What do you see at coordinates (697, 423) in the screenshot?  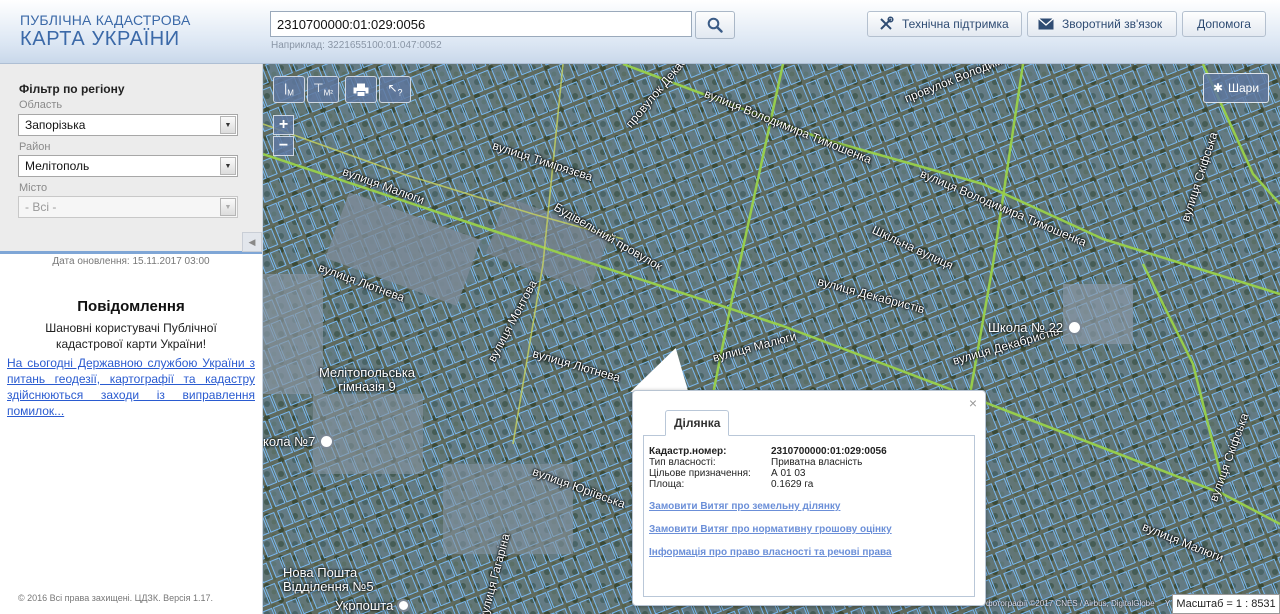 I see `tab-parcel: Ділянка` at bounding box center [697, 423].